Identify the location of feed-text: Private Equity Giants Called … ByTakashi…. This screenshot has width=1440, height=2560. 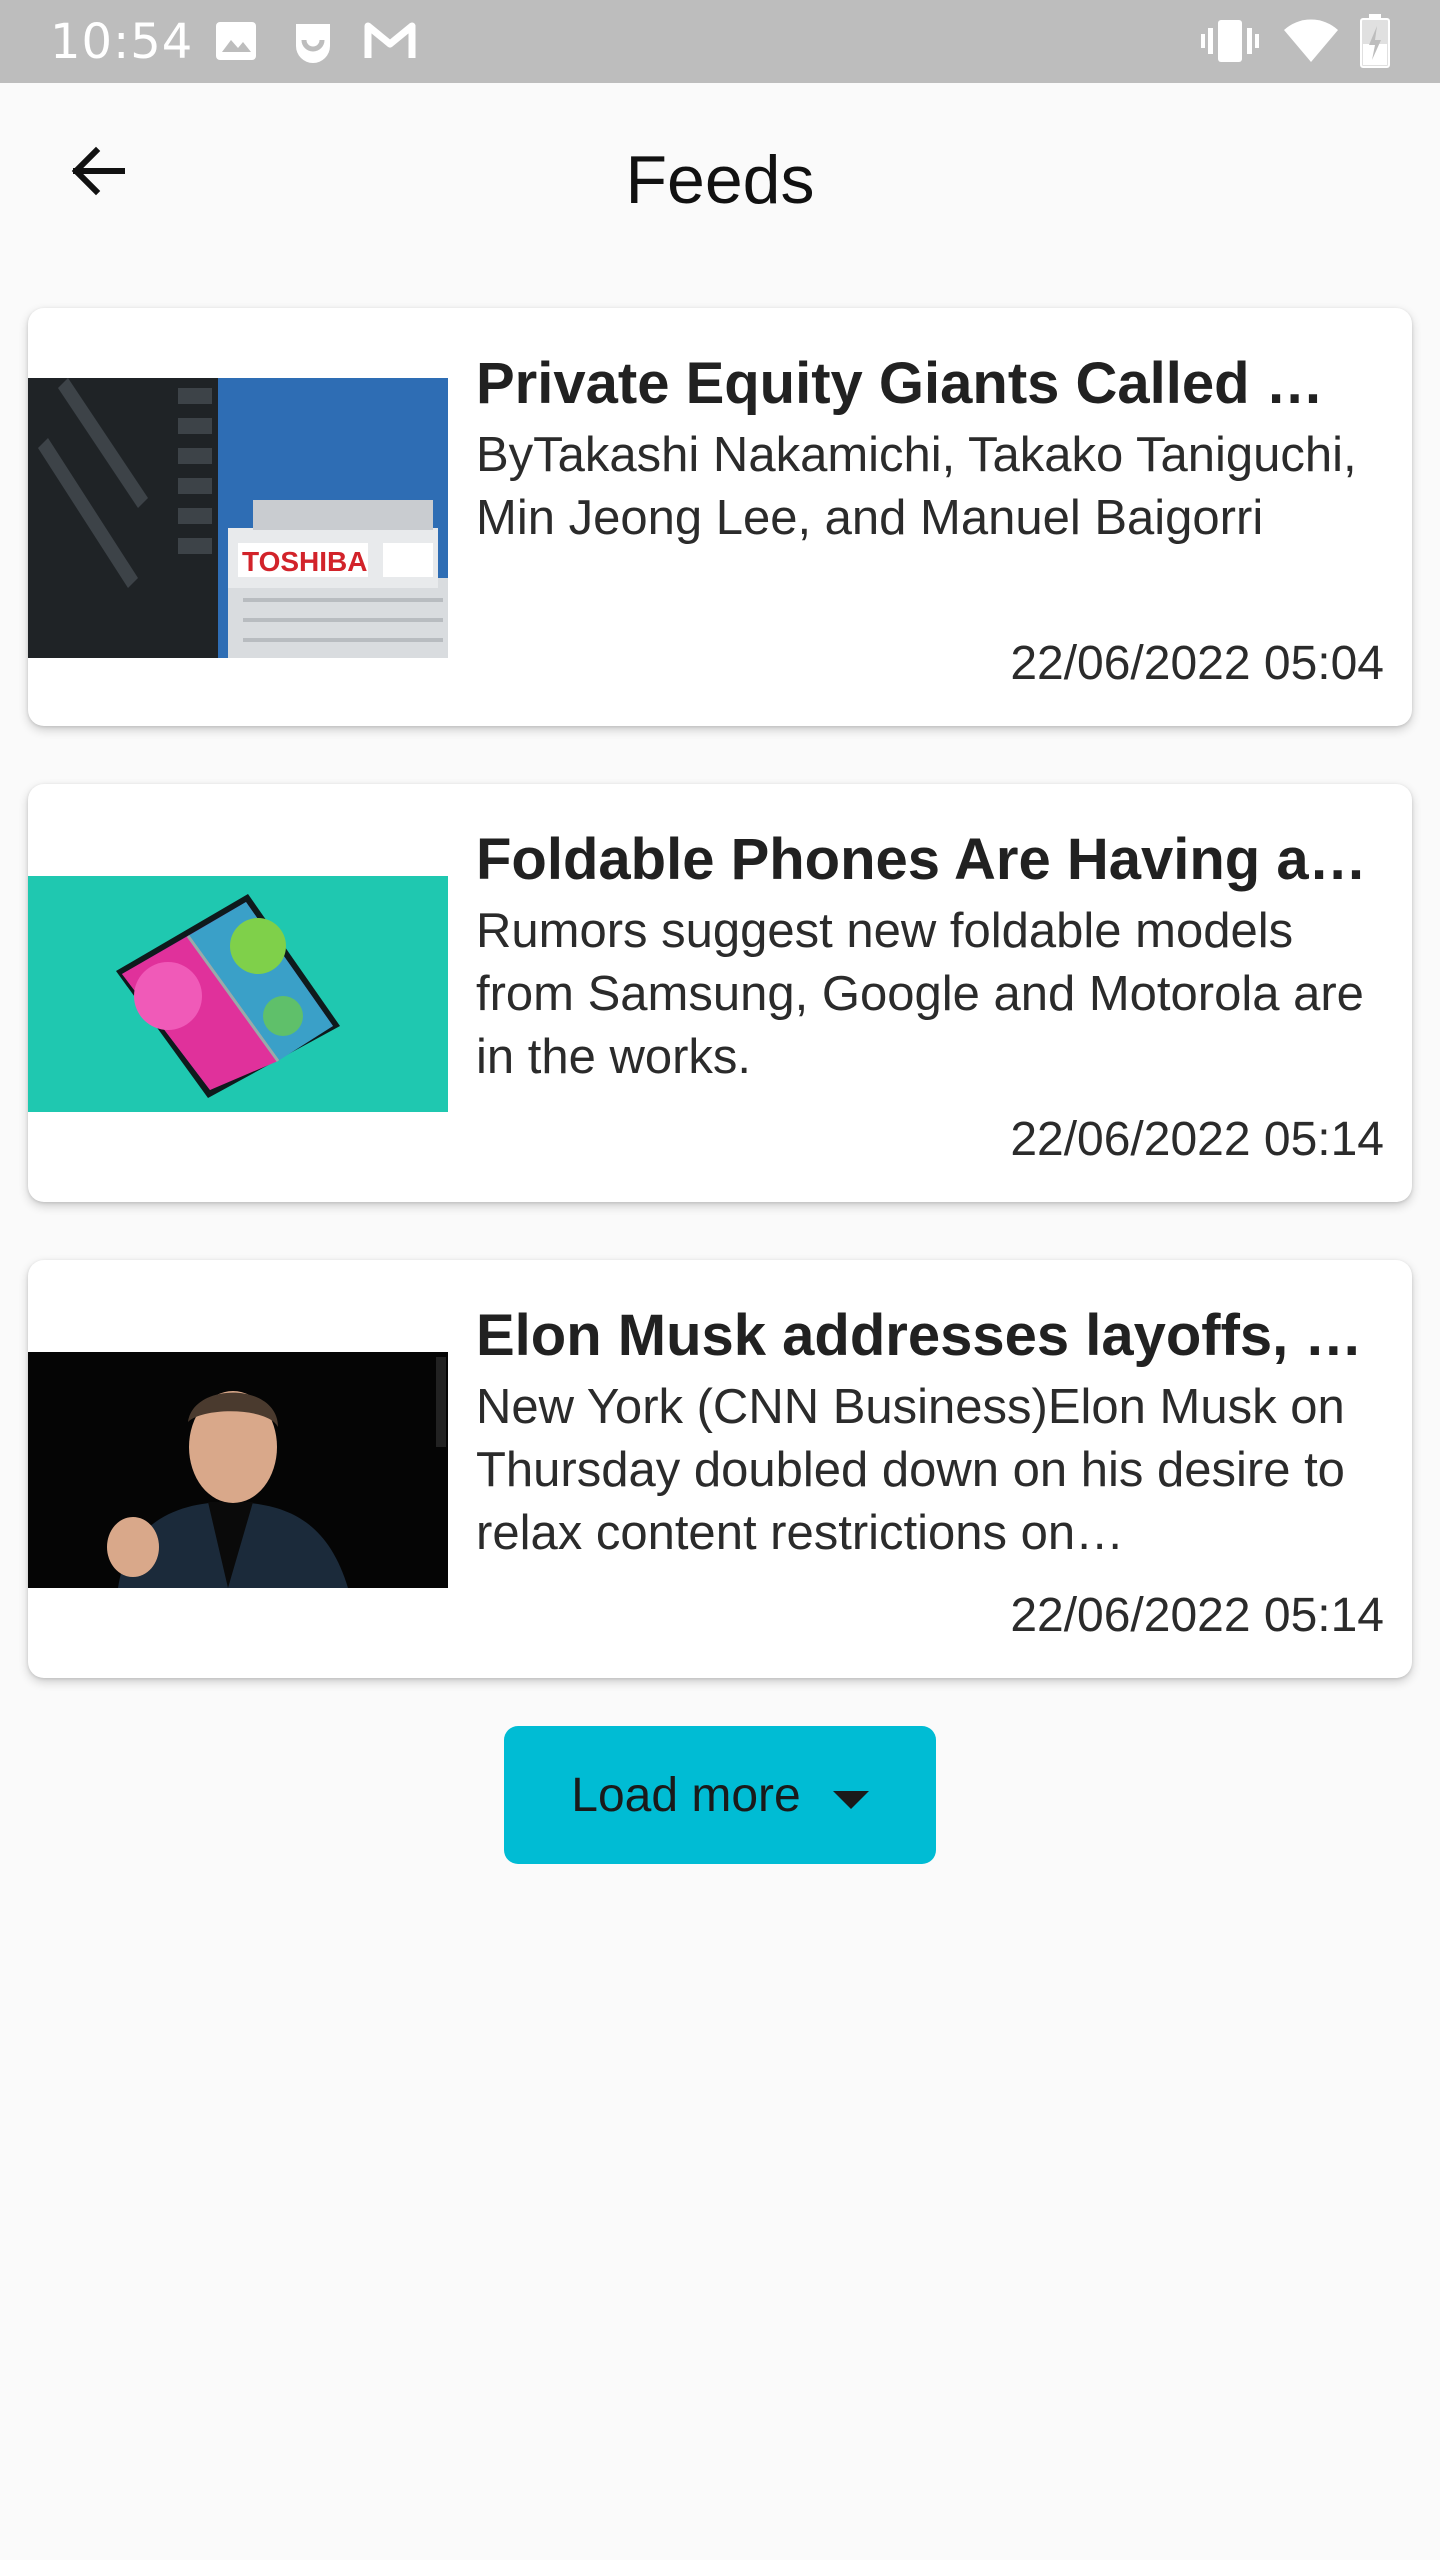
(930, 447).